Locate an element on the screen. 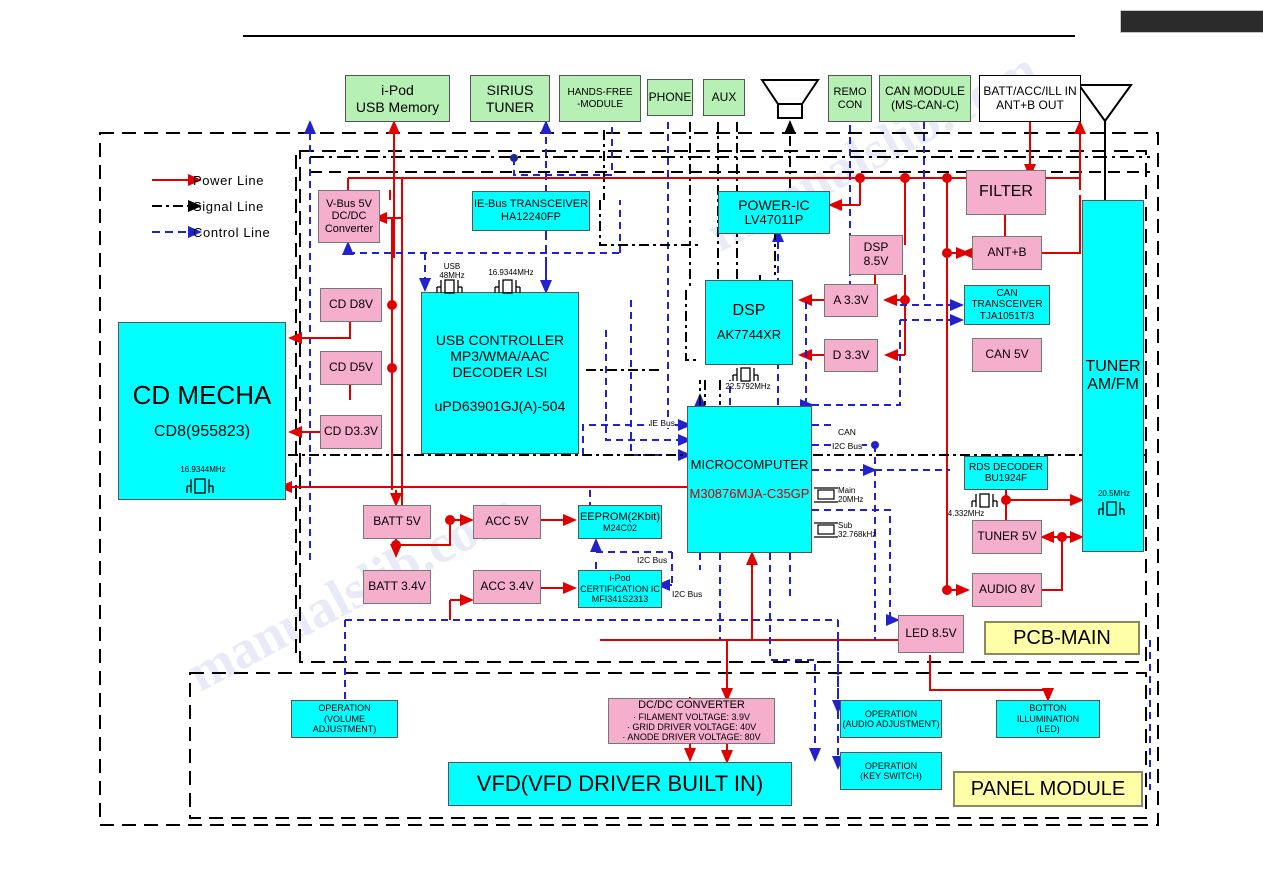 This screenshot has height=893, width=1263. block-dsp-8-5v: DSP 8.5V is located at coordinates (876, 255).